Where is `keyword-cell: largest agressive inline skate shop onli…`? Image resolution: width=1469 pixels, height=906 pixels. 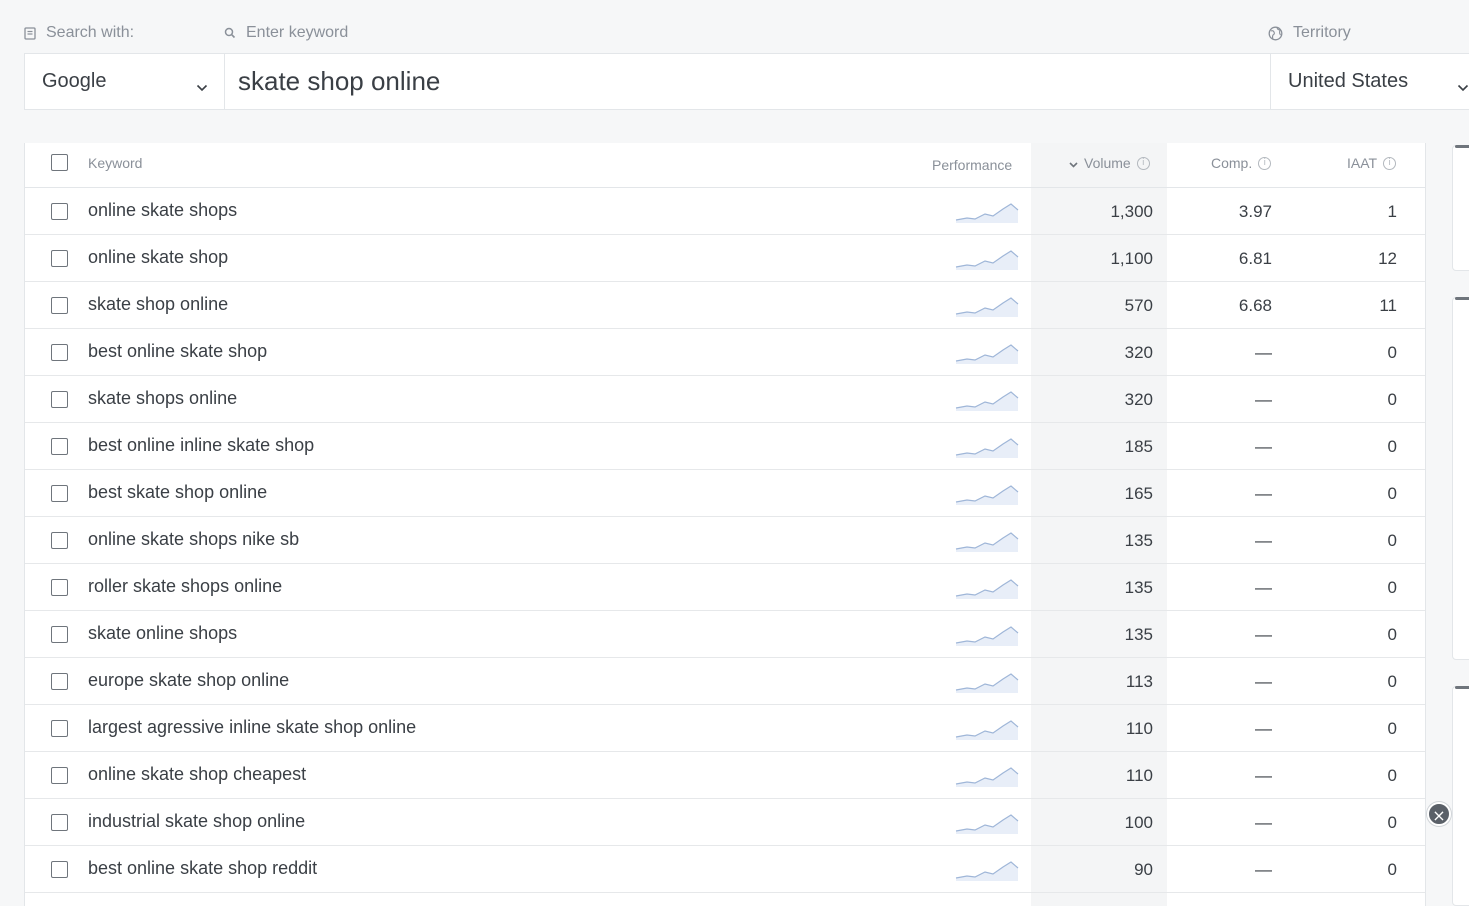
keyword-cell: largest agressive inline skate shop onli… is located at coordinates (252, 727).